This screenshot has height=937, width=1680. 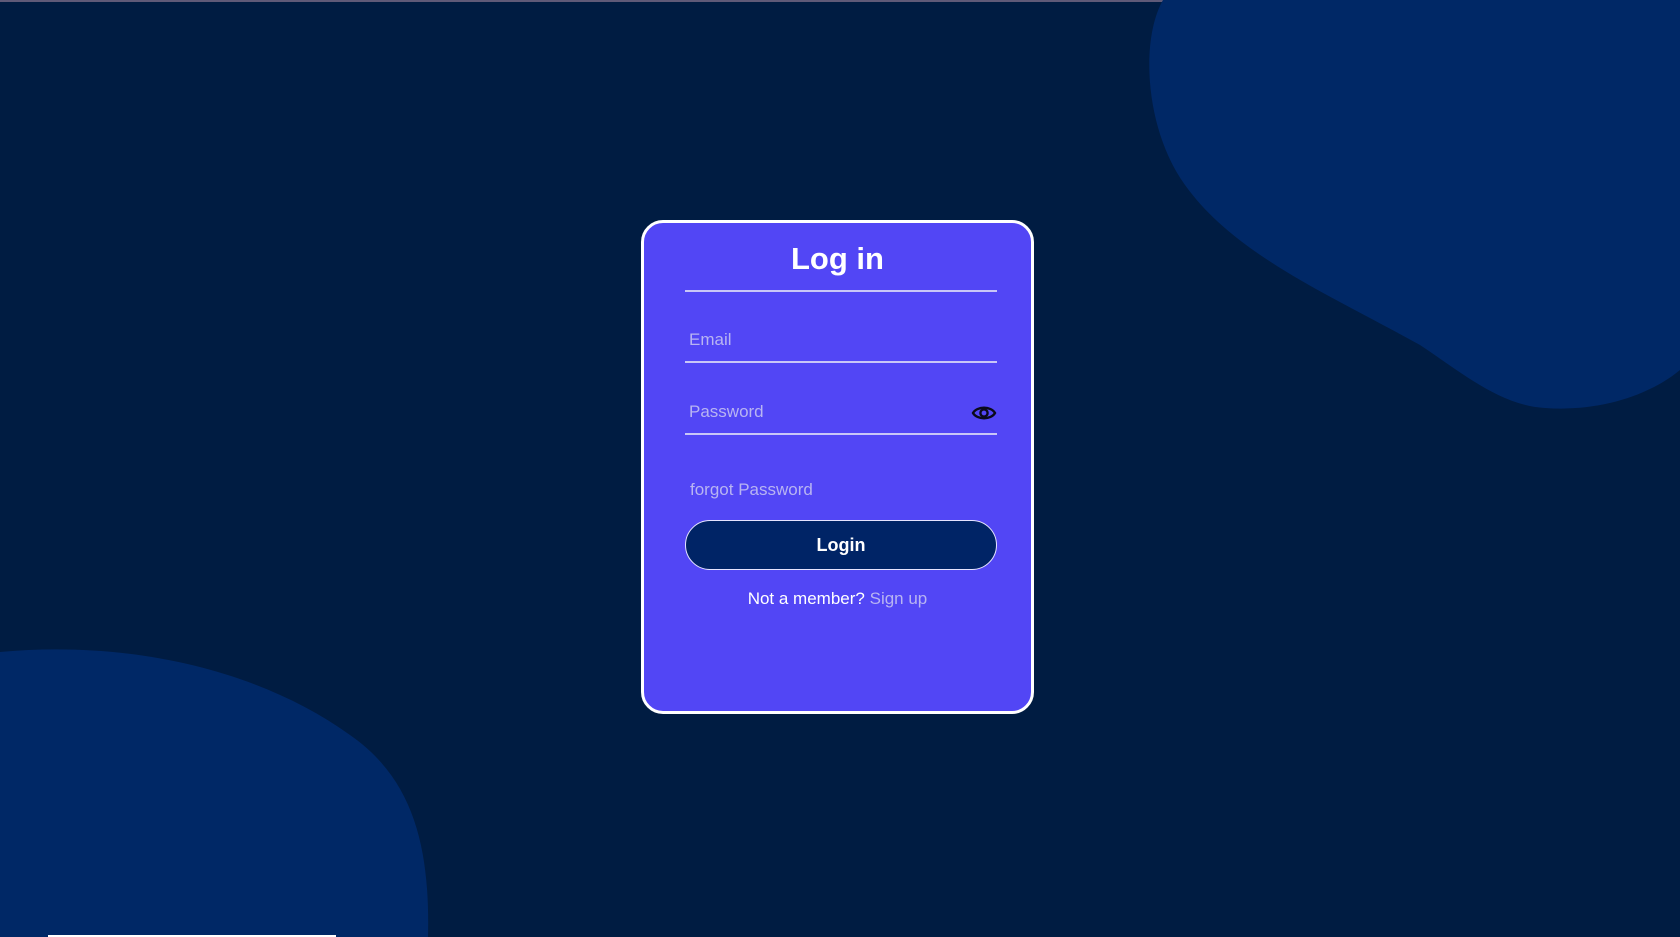 I want to click on forgot-password-link: forgot Password, so click(x=751, y=490).